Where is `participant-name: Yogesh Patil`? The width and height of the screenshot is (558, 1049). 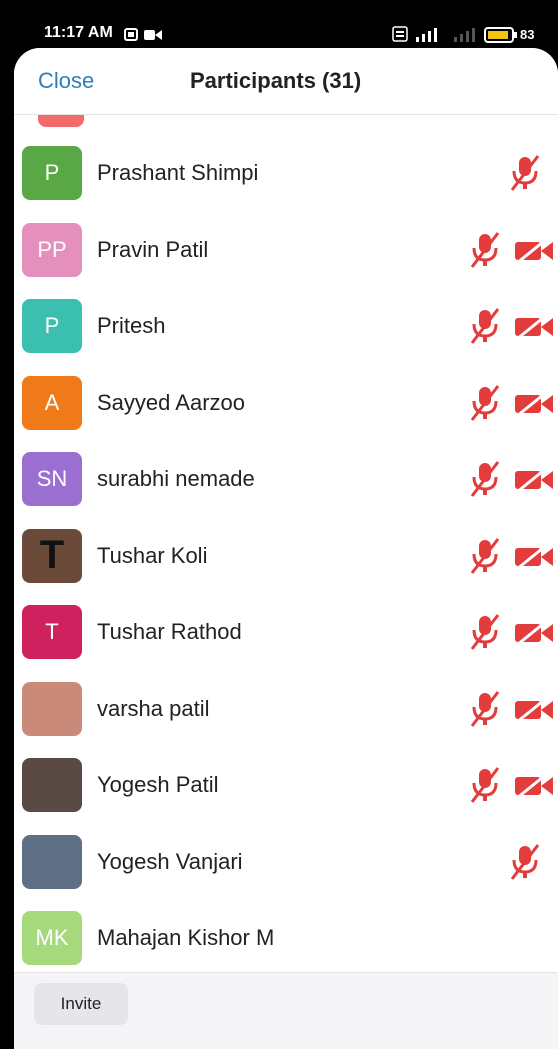
participant-name: Yogesh Patil is located at coordinates (158, 784).